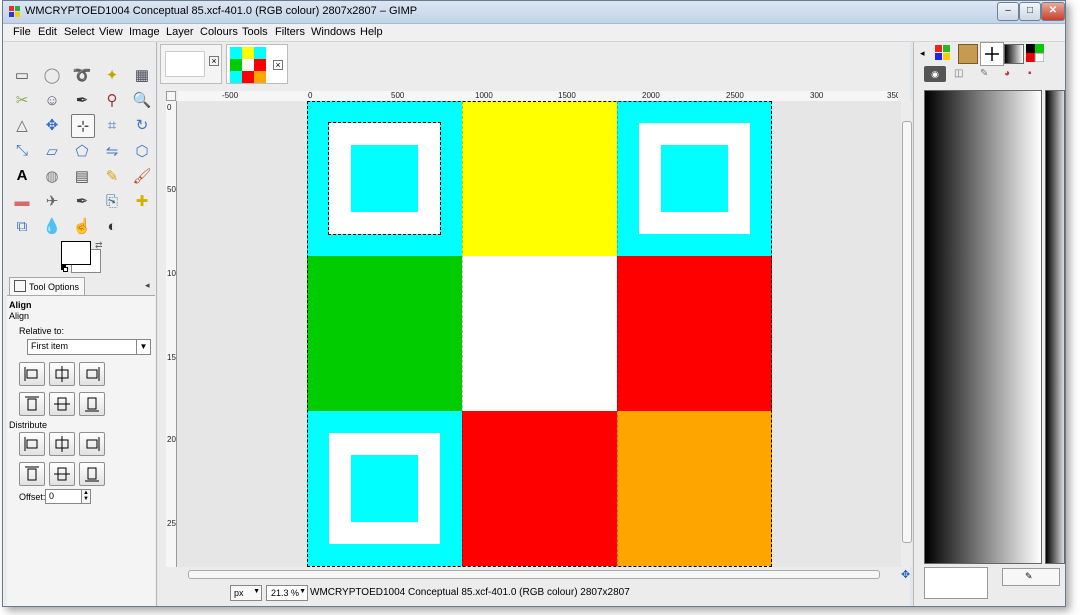 The height and width of the screenshot is (615, 1080). I want to click on pattern-tab, so click(968, 54).